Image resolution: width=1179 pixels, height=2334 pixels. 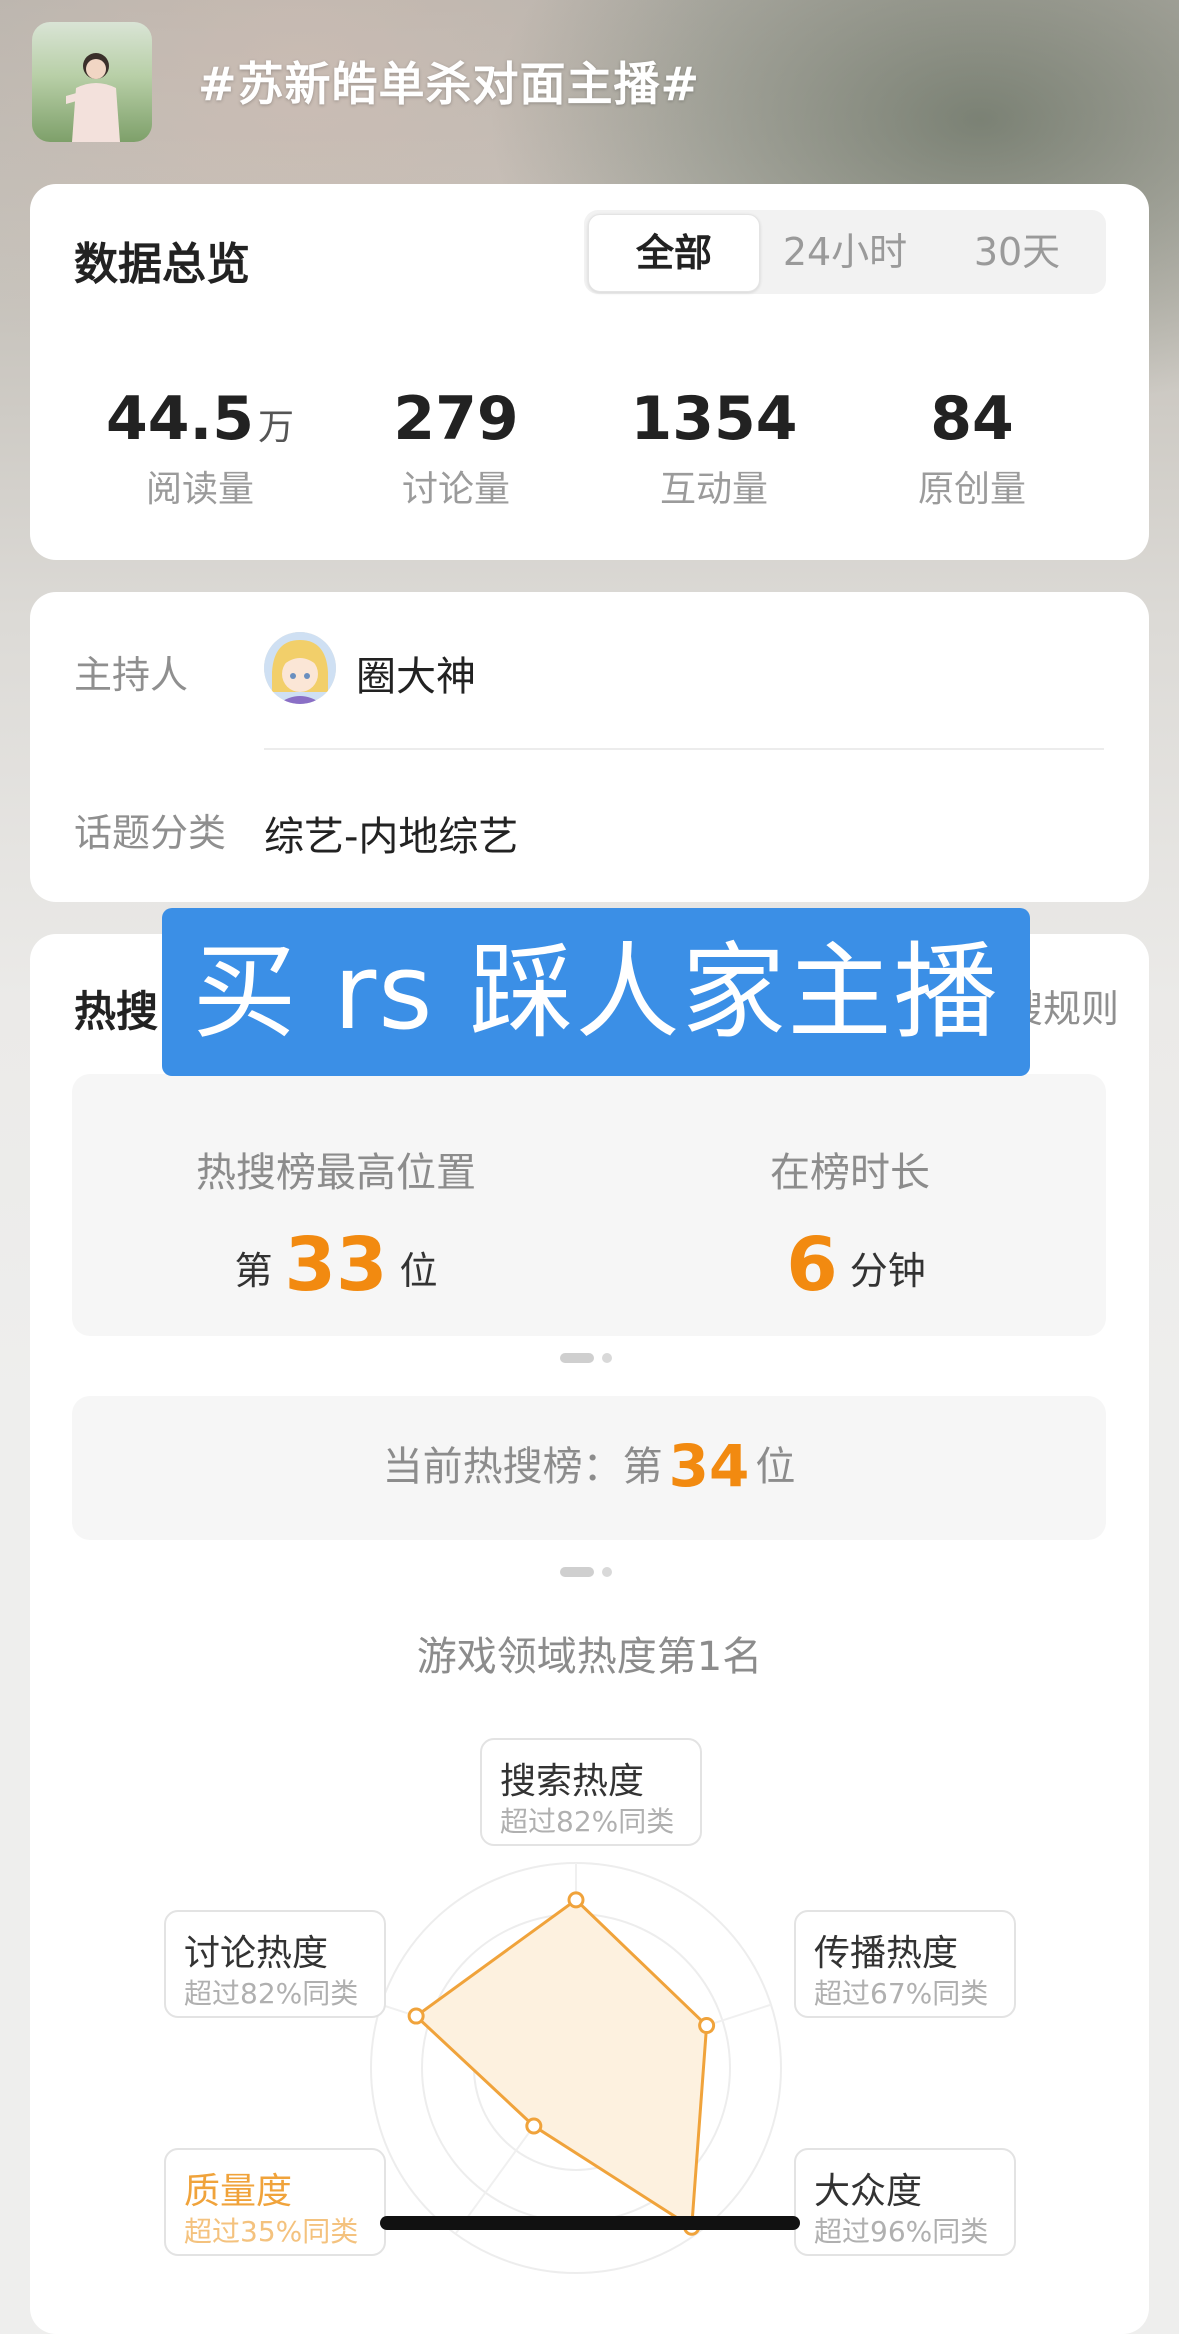 I want to click on metric-quality: 质量度 超过35%同类, so click(x=275, y=2202).